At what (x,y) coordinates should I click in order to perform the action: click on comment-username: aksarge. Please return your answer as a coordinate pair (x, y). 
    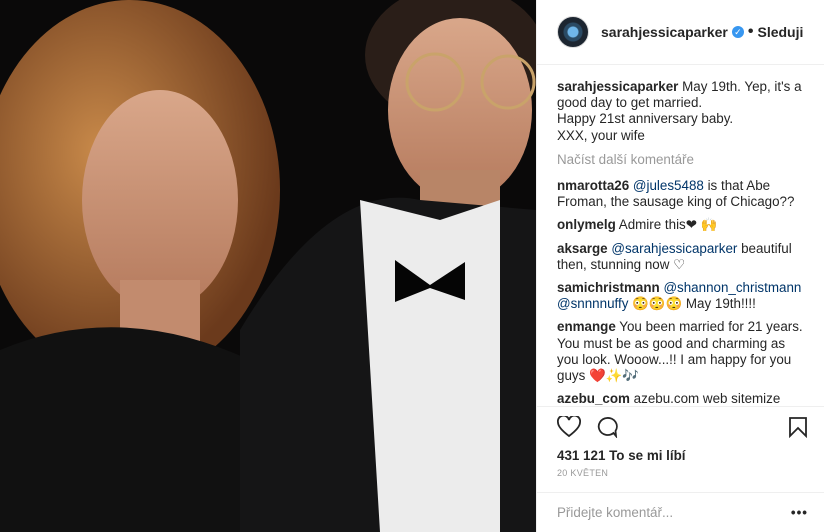
    Looking at the image, I should click on (582, 248).